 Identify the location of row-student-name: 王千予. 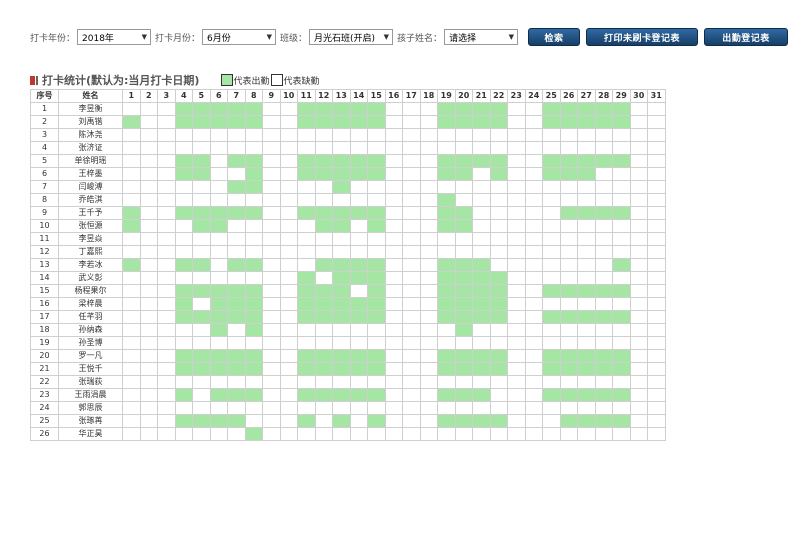
(90, 213).